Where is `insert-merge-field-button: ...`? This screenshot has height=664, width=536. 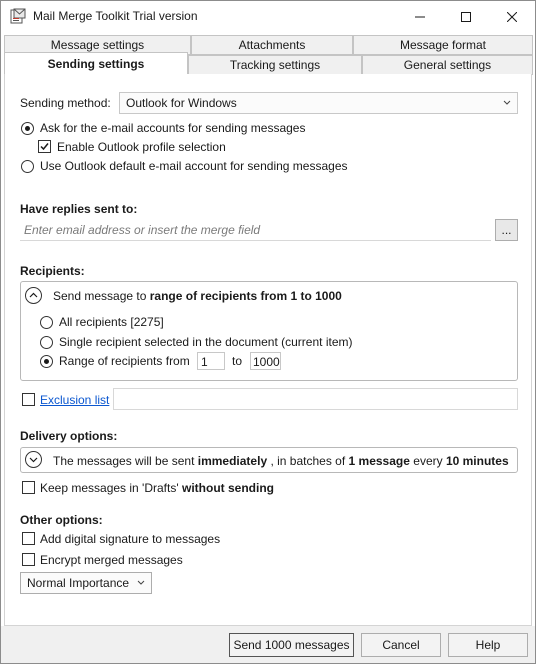 insert-merge-field-button: ... is located at coordinates (506, 230).